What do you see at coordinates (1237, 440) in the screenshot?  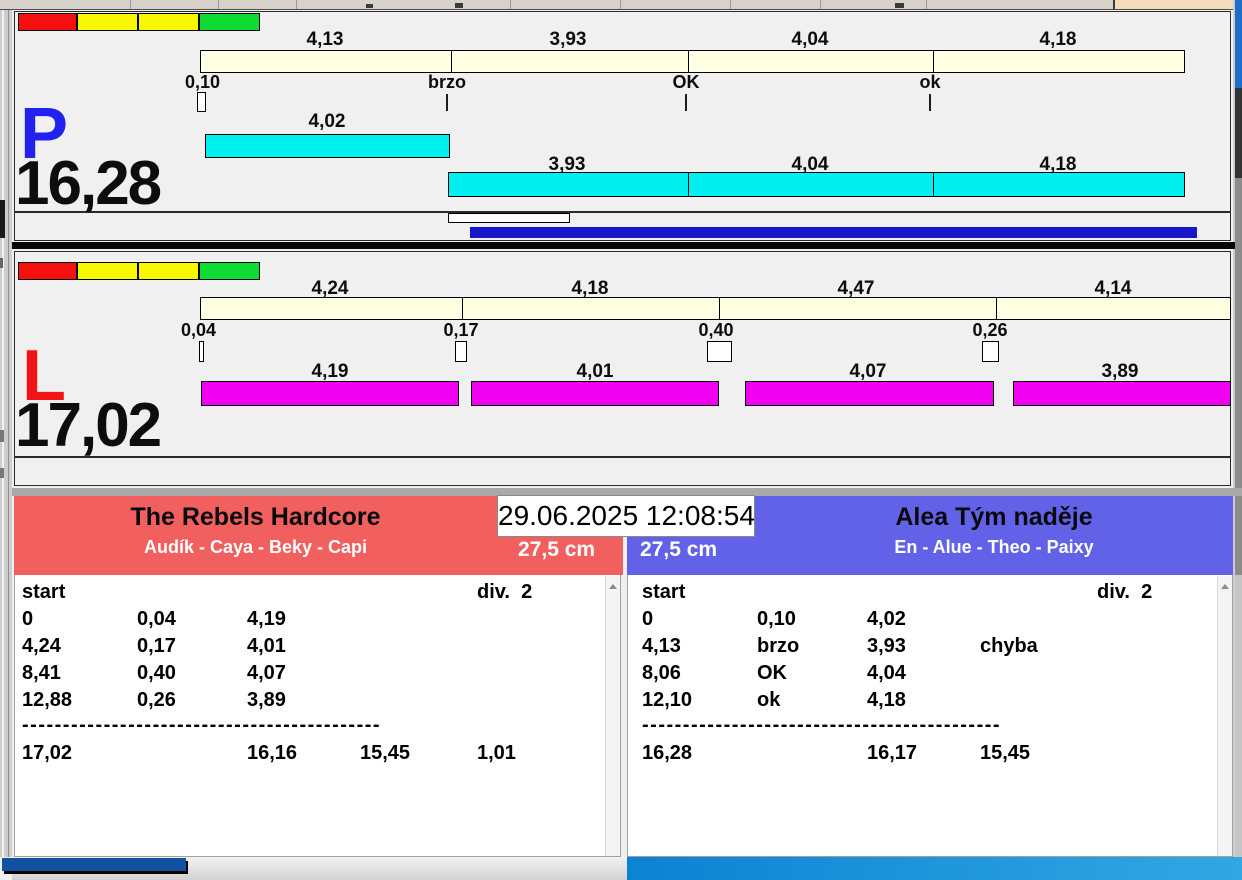 I see `right-window-edge` at bounding box center [1237, 440].